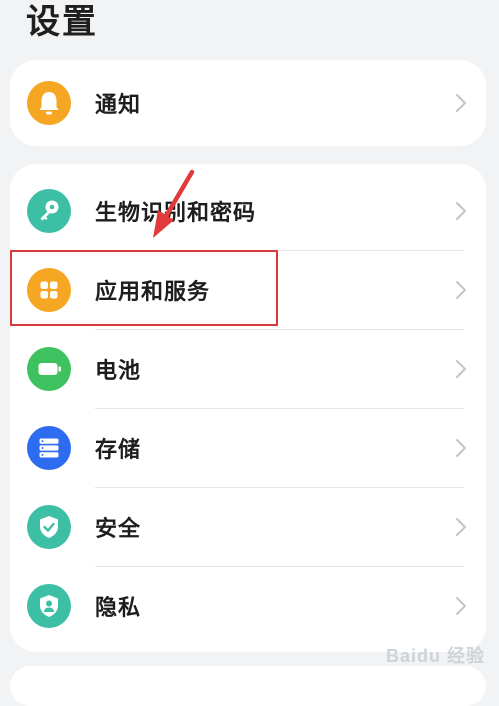 The image size is (499, 706). I want to click on settings-item-biometrics-password: 生物识别和密码, so click(248, 211).